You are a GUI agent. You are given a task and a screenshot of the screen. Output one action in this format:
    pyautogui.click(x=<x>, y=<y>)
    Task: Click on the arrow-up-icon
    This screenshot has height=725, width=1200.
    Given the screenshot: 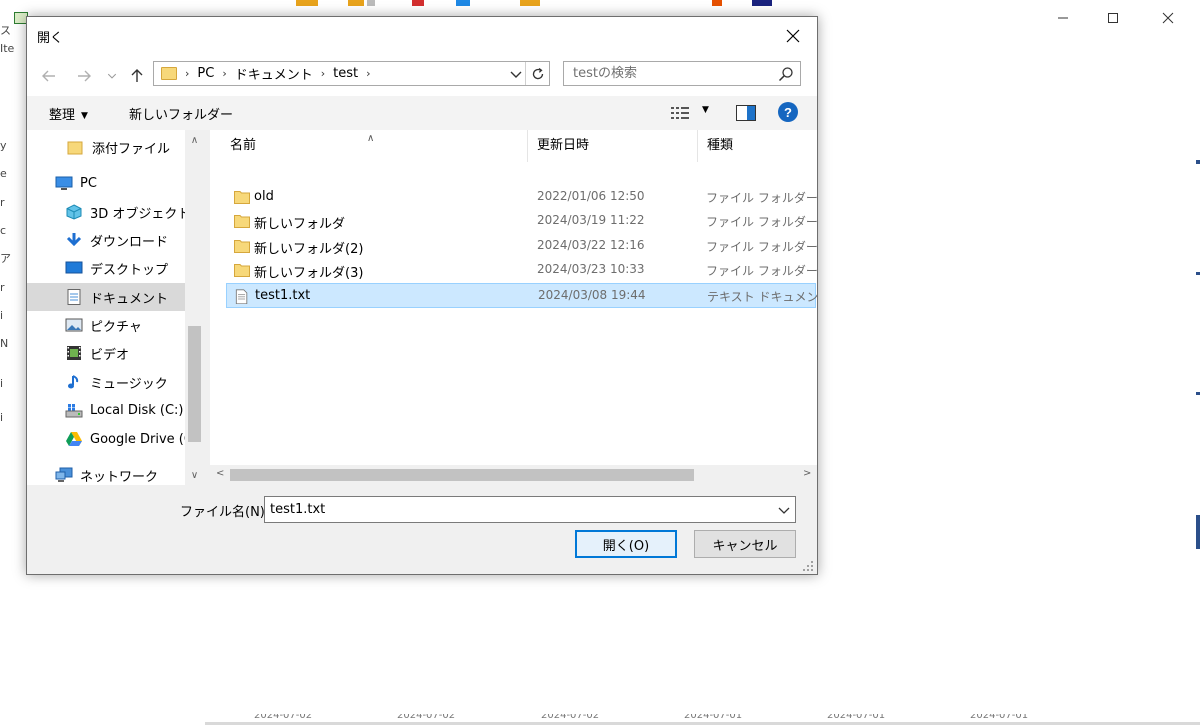 What is the action you would take?
    pyautogui.click(x=137, y=75)
    